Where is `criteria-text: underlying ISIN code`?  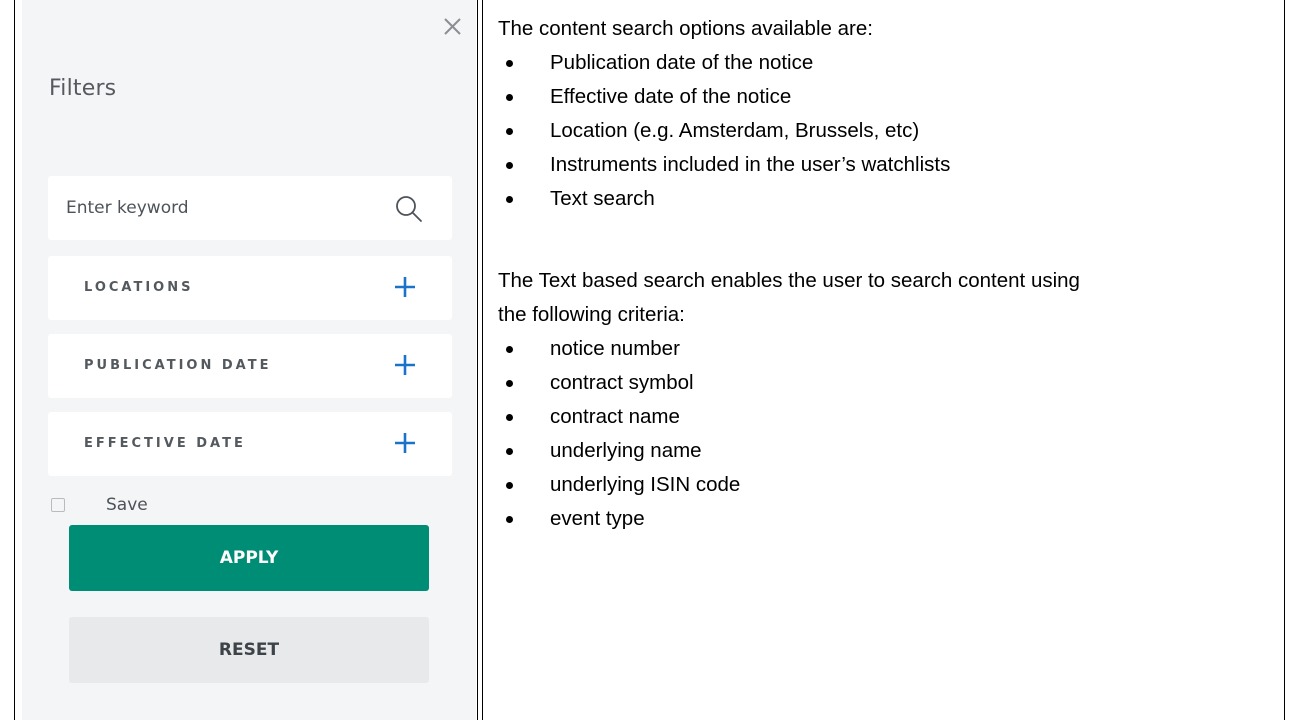 criteria-text: underlying ISIN code is located at coordinates (645, 484).